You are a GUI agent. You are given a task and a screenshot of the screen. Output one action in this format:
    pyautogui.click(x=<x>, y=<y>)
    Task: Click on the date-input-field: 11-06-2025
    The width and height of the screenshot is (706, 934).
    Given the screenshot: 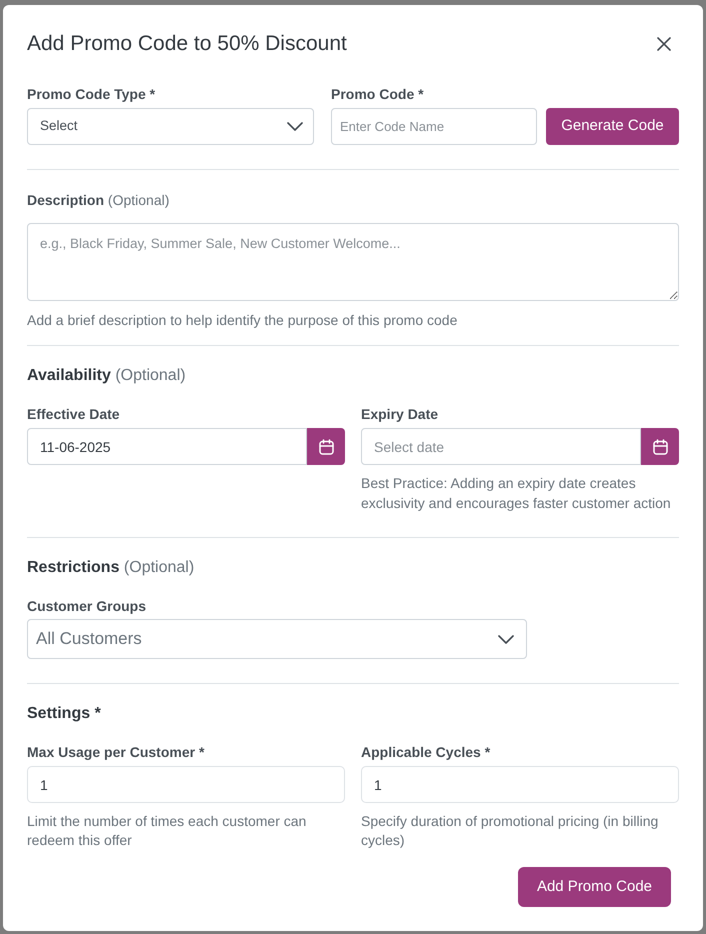 What is the action you would take?
    pyautogui.click(x=167, y=446)
    